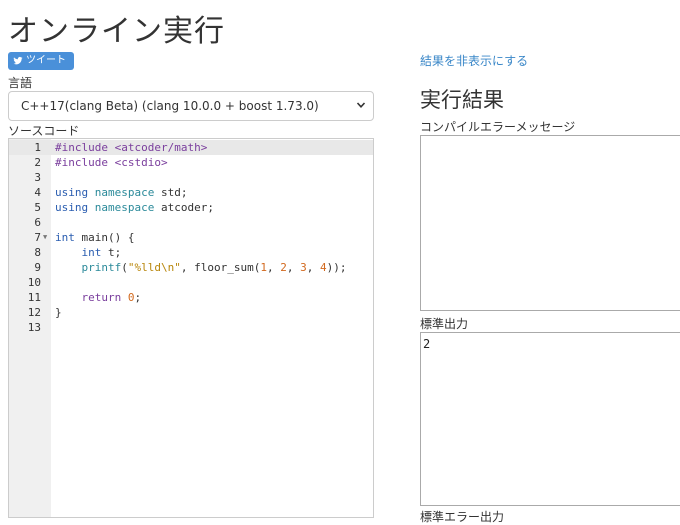 This screenshot has height=525, width=680. I want to click on code-line: 13, so click(191, 327).